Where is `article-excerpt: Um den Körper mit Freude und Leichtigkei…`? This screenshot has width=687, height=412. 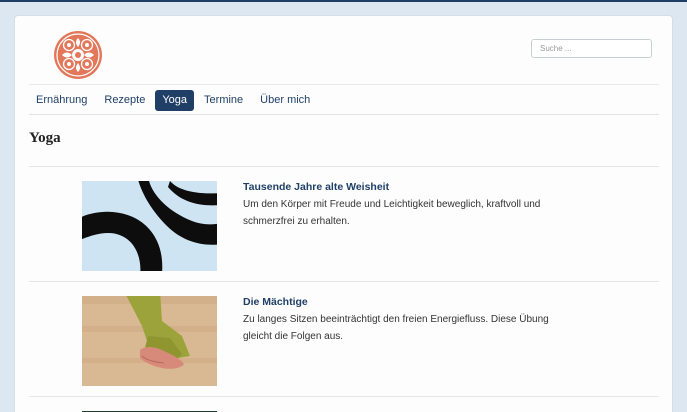 article-excerpt: Um den Körper mit Freude und Leichtigkei… is located at coordinates (392, 213).